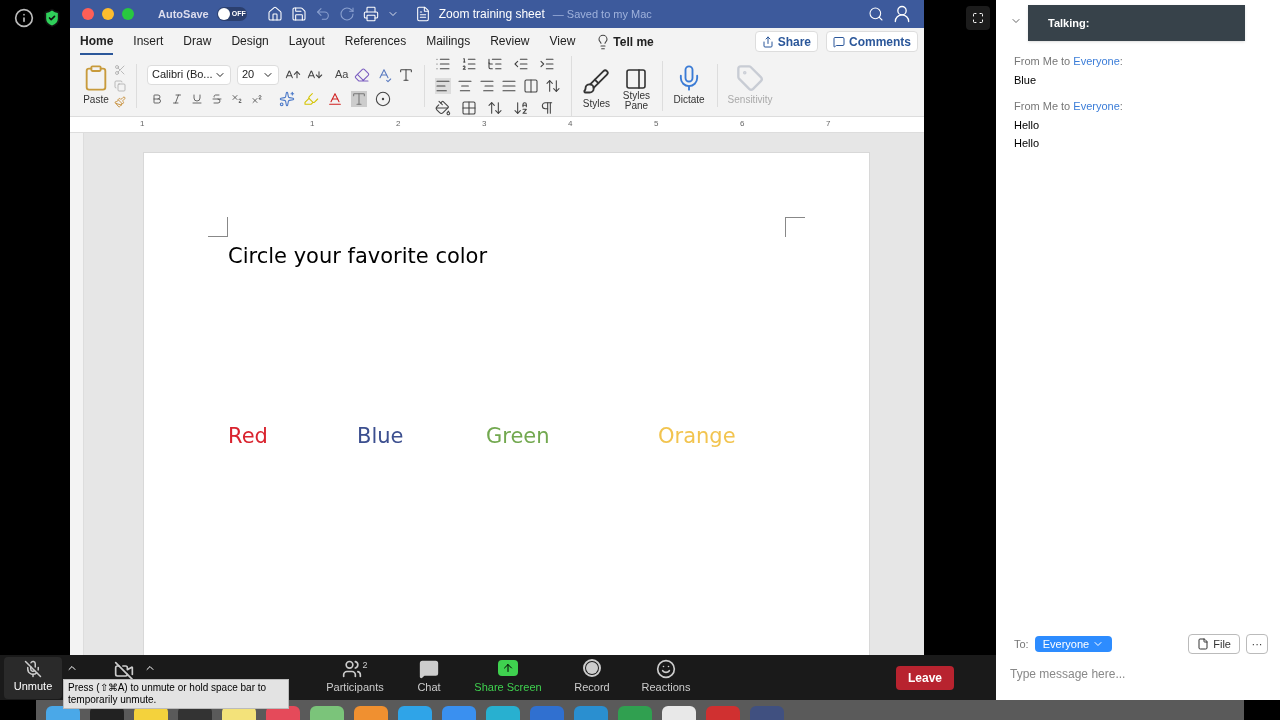  Describe the element at coordinates (786, 41) in the screenshot. I see `share-button: Share` at that location.